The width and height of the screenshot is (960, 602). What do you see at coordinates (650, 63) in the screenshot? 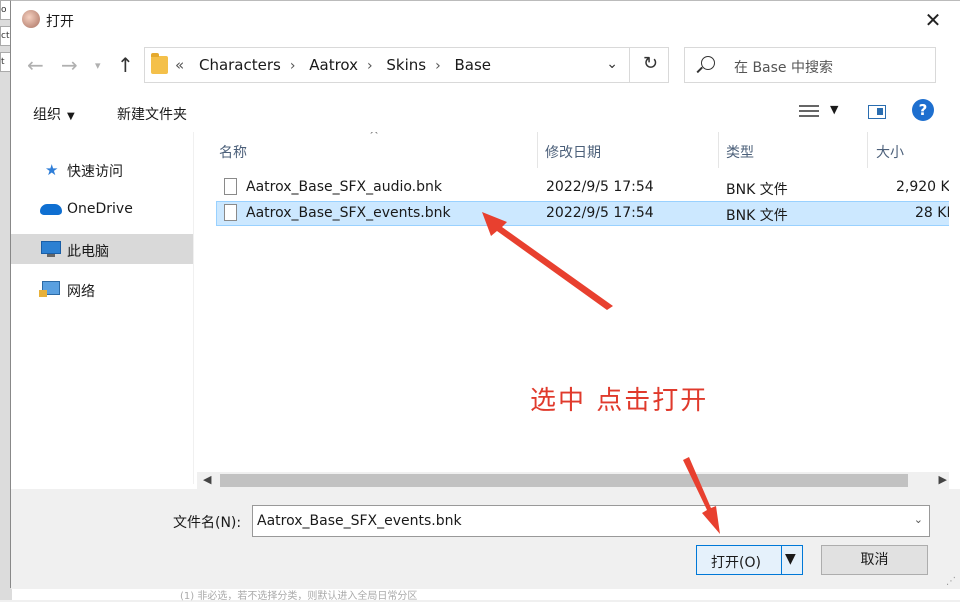
I see `refresh-icon: ↻` at bounding box center [650, 63].